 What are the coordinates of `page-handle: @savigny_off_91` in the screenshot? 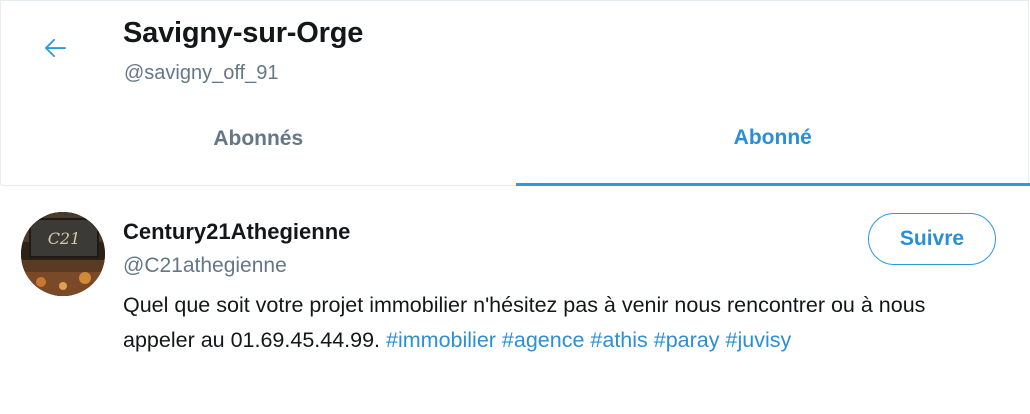 It's located at (201, 73).